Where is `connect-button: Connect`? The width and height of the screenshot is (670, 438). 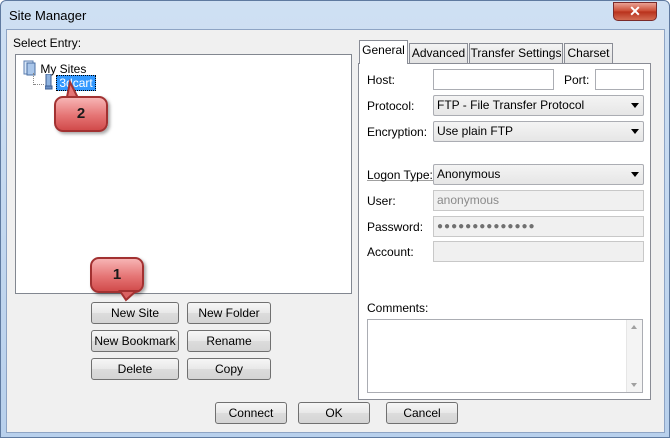
connect-button: Connect is located at coordinates (251, 413).